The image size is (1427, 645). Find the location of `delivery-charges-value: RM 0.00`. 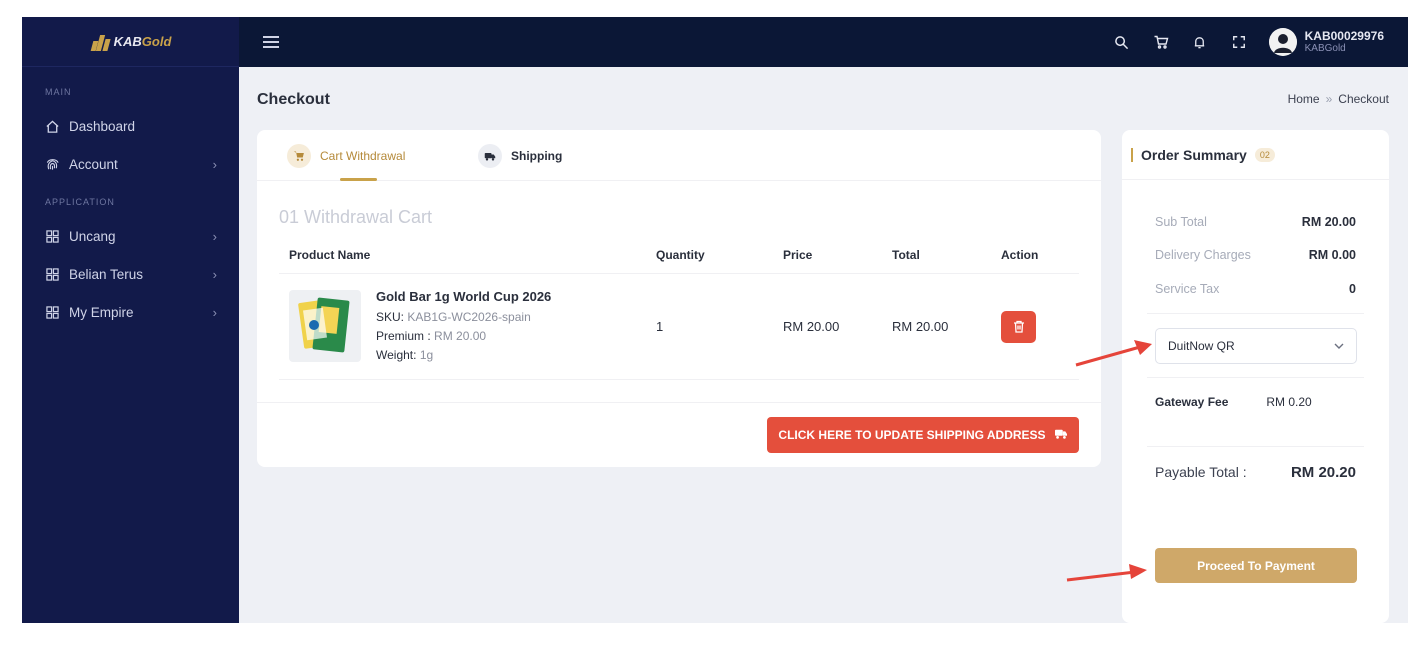

delivery-charges-value: RM 0.00 is located at coordinates (1332, 255).